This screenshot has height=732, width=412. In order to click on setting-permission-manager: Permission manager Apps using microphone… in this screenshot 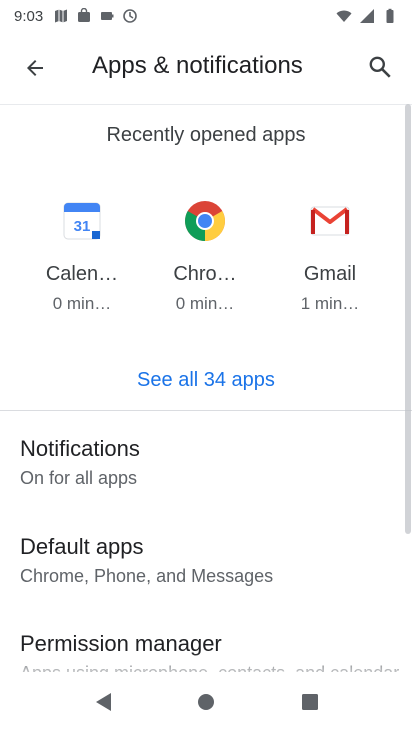, I will do `click(206, 651)`.